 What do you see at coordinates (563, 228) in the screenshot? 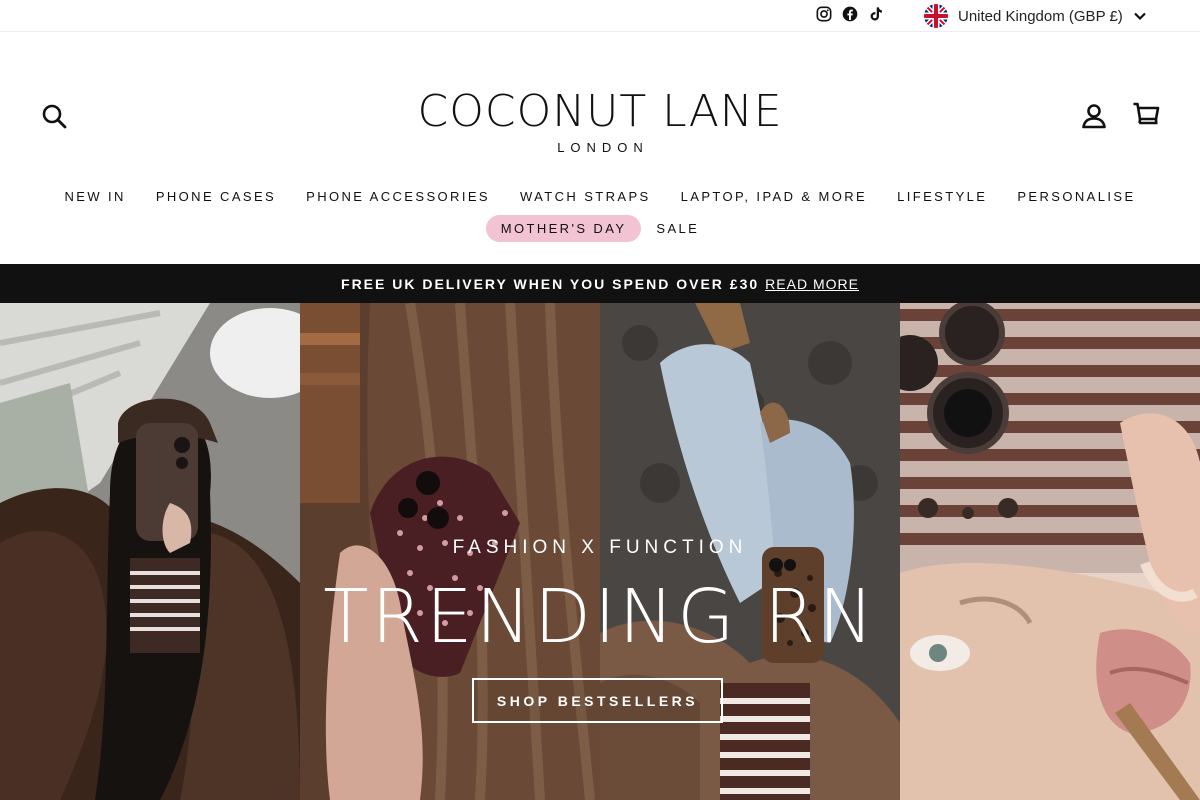
I see `nav-item-mothers-day: MOTHER'S DAY` at bounding box center [563, 228].